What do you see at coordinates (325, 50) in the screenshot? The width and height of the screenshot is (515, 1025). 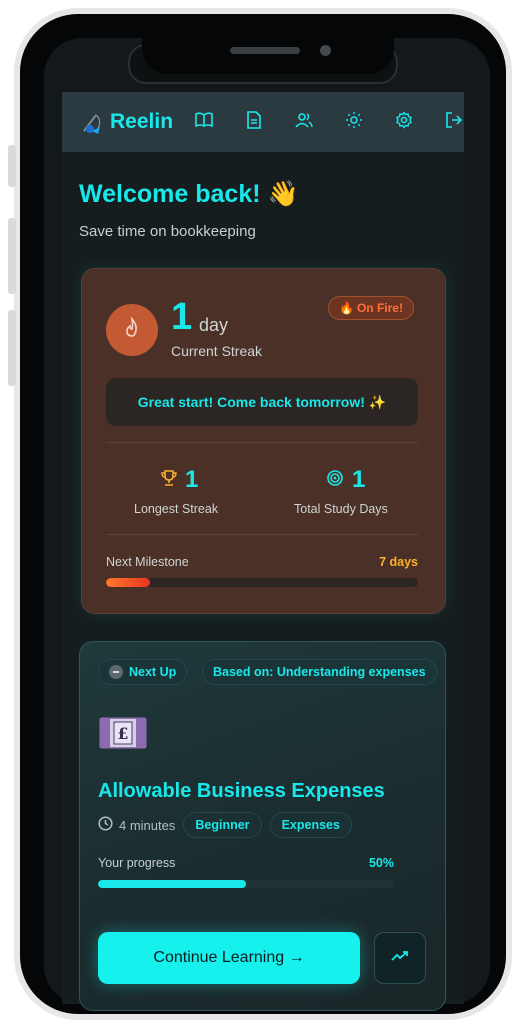 I see `camera` at bounding box center [325, 50].